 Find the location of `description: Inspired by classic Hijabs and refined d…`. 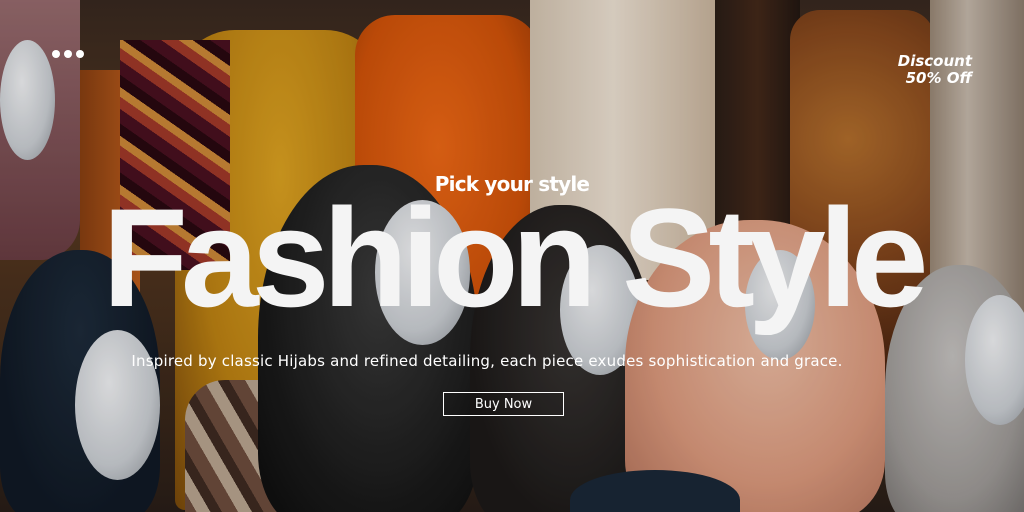

description: Inspired by classic Hijabs and refined d… is located at coordinates (487, 361).